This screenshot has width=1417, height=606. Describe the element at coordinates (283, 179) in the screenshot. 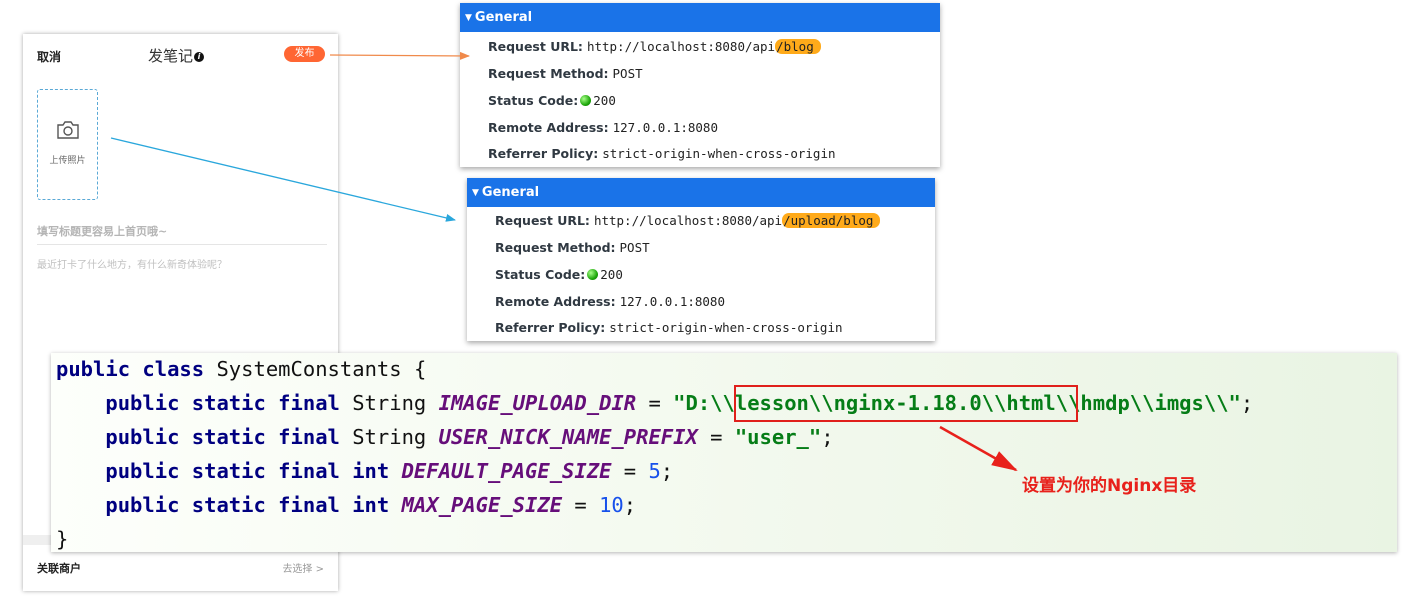

I see `arrow-blue` at that location.